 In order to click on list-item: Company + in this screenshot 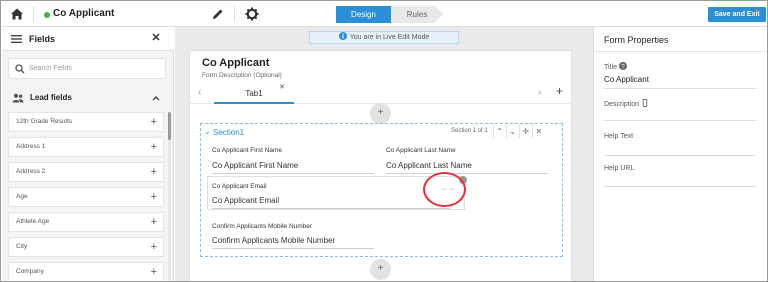, I will do `click(86, 271)`.